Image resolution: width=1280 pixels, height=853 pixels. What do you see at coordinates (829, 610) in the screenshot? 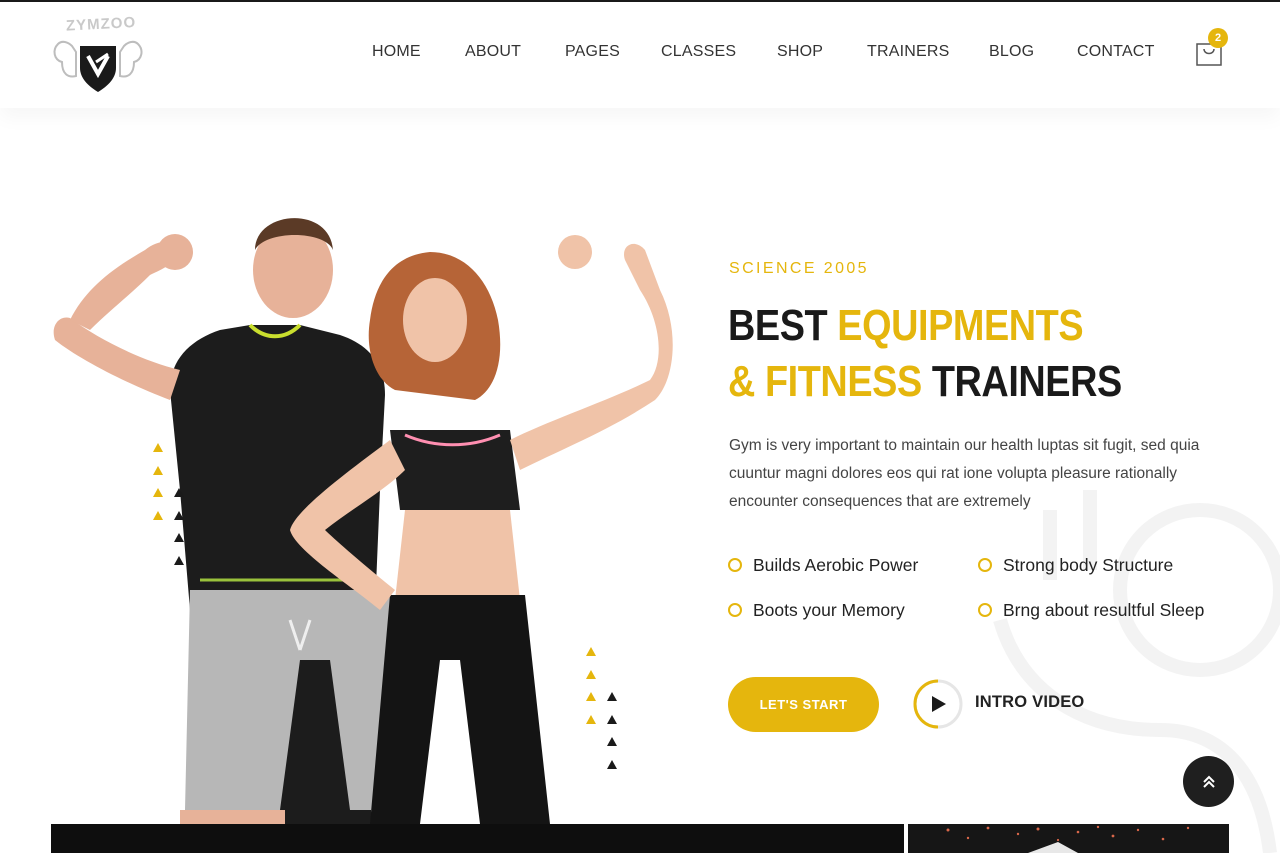
I see `feature-label: Boots your Memory` at bounding box center [829, 610].